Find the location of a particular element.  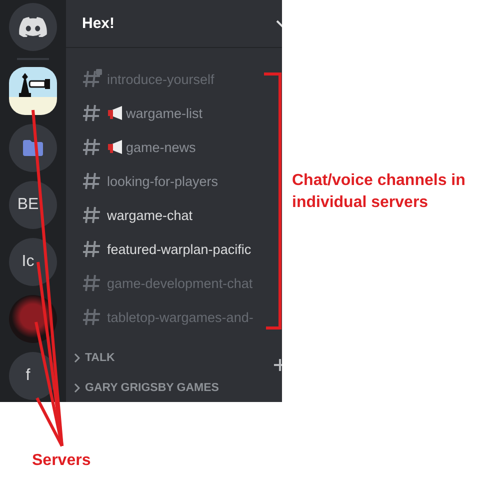

channel-item: wargame-chat is located at coordinates (174, 215).